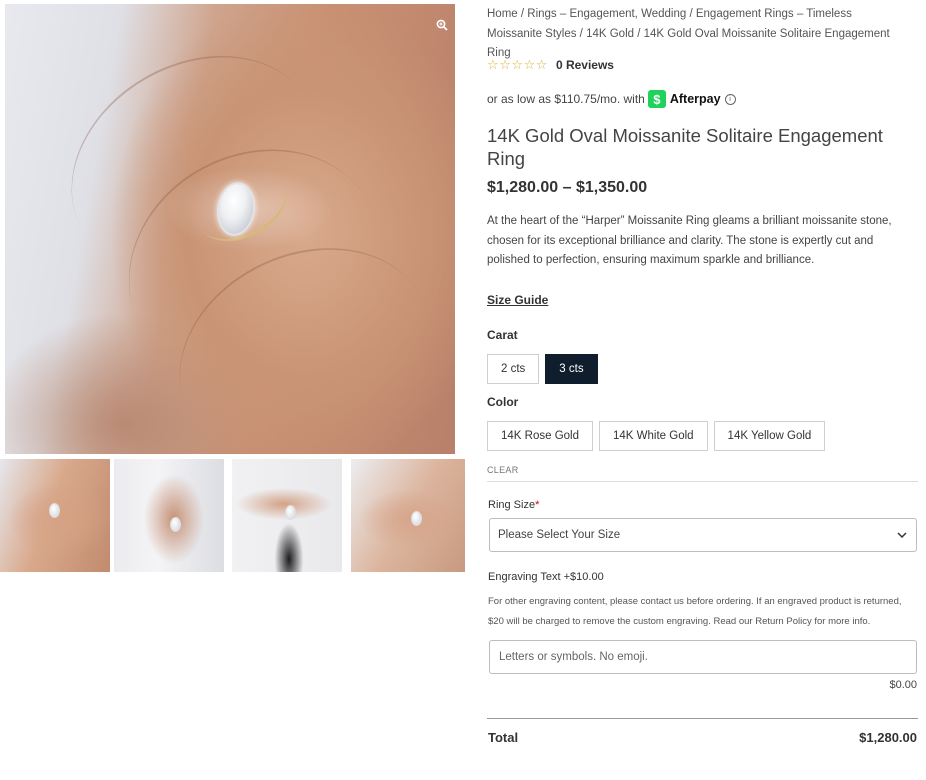  I want to click on product-price: $1,280.00 – $1,350.00, so click(567, 187).